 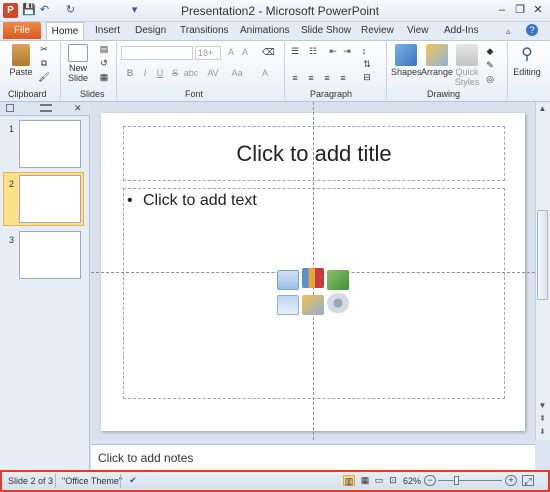 I want to click on quick-styles-button: Quick Styles, so click(x=467, y=65).